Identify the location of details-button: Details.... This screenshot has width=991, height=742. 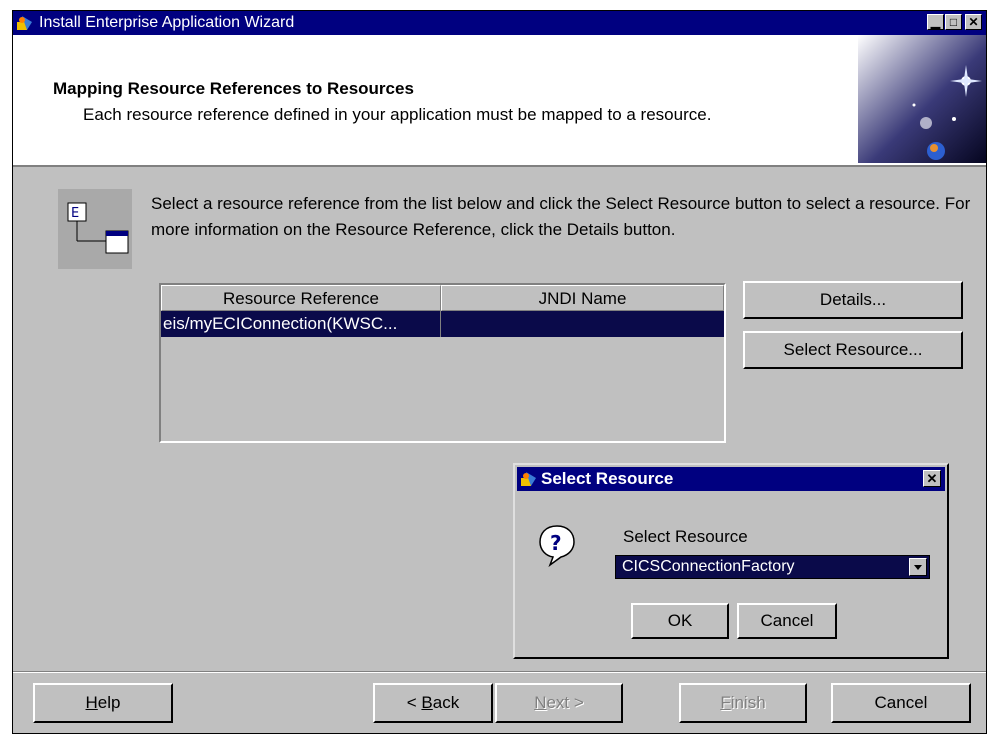
(853, 300).